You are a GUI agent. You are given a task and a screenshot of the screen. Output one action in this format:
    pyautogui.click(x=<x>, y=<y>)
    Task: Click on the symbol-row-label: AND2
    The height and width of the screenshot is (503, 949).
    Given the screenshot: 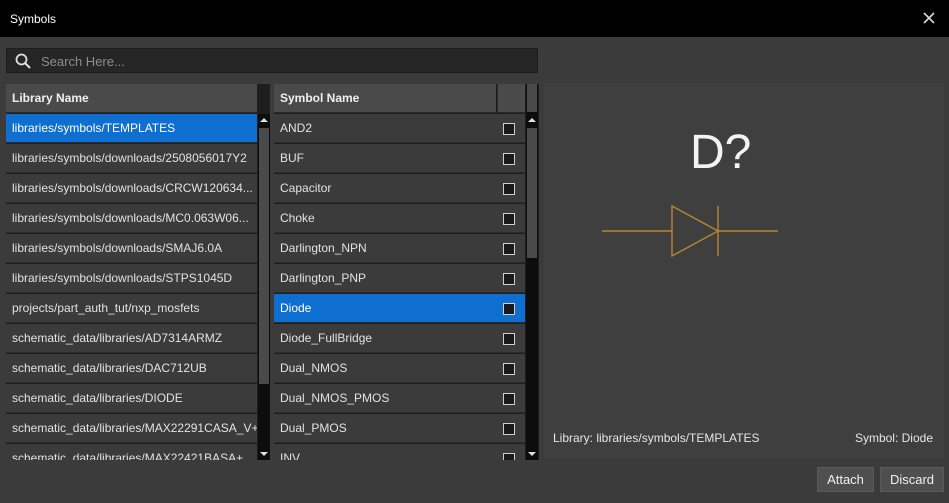 What is the action you would take?
    pyautogui.click(x=296, y=128)
    